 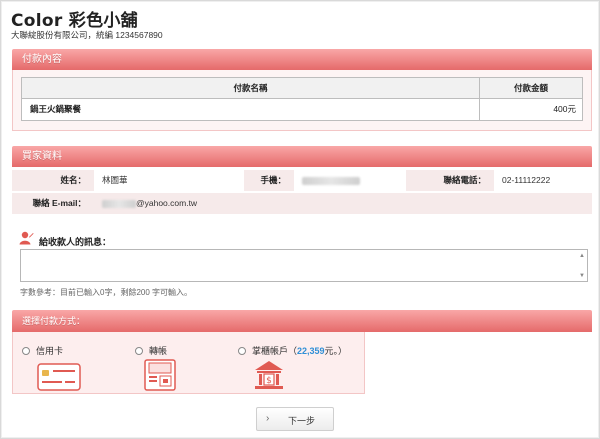 I want to click on phone-label: 手機：, so click(x=269, y=180).